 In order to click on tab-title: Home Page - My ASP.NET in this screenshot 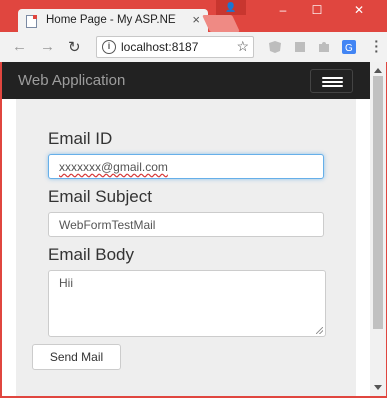, I will do `click(111, 20)`.